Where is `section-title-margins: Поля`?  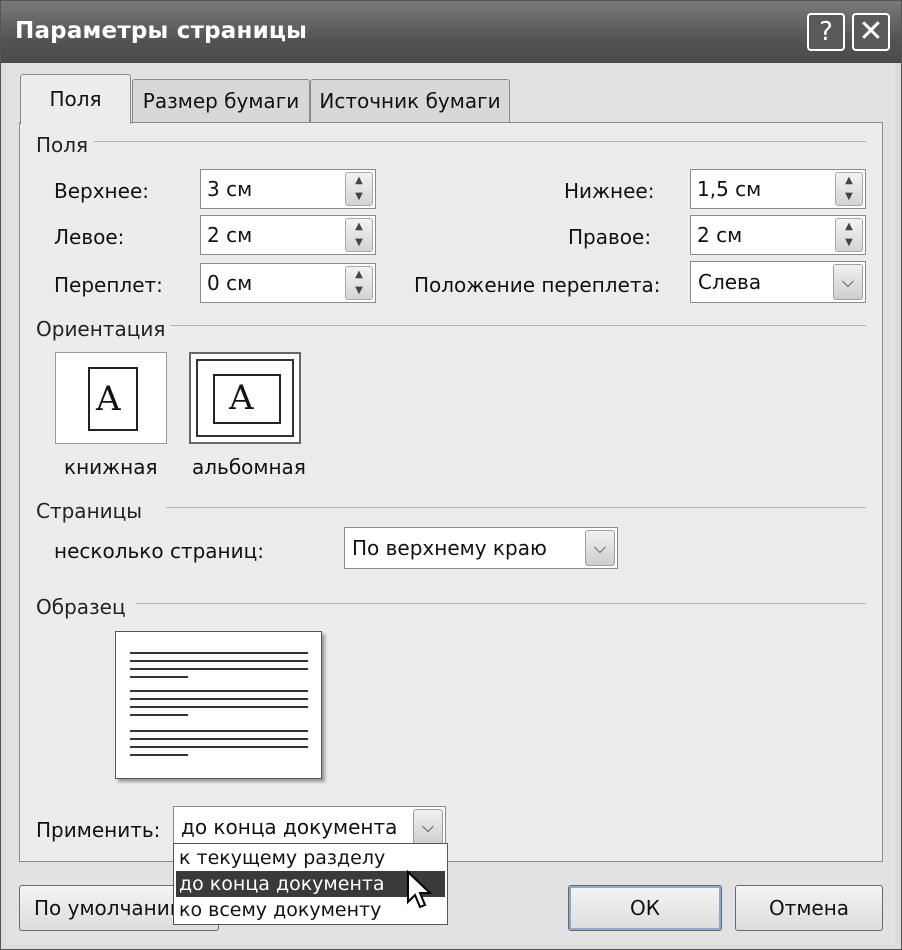 section-title-margins: Поля is located at coordinates (62, 145).